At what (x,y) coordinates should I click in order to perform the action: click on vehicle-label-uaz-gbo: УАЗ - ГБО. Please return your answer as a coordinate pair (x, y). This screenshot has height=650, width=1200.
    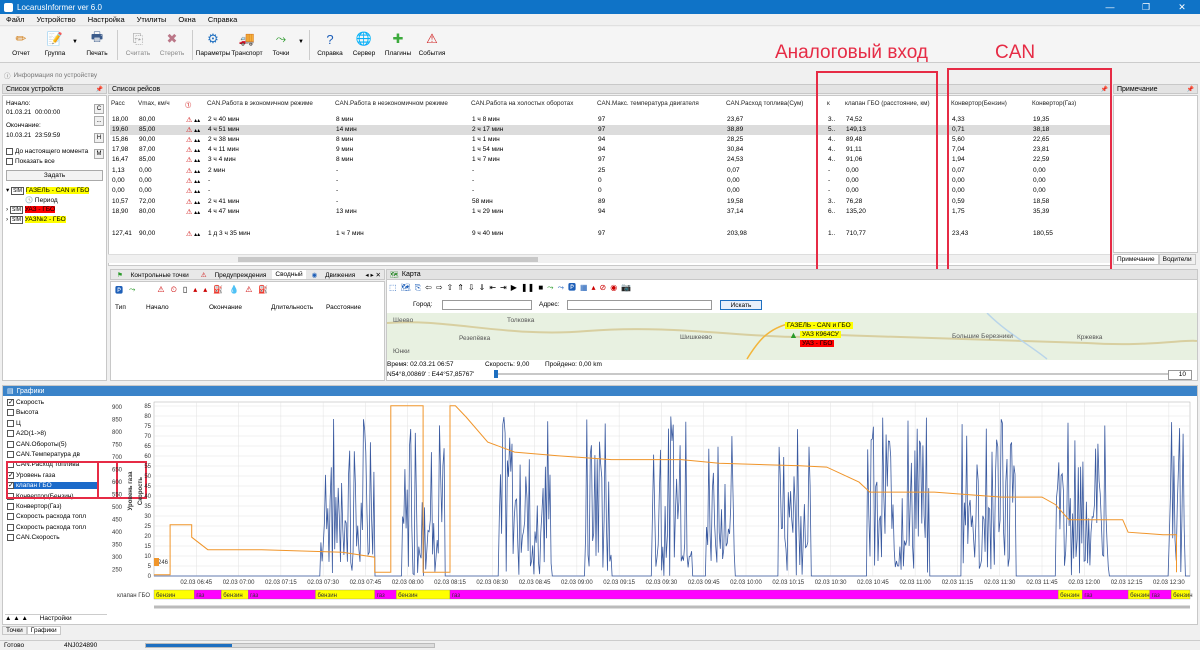
    Looking at the image, I should click on (817, 343).